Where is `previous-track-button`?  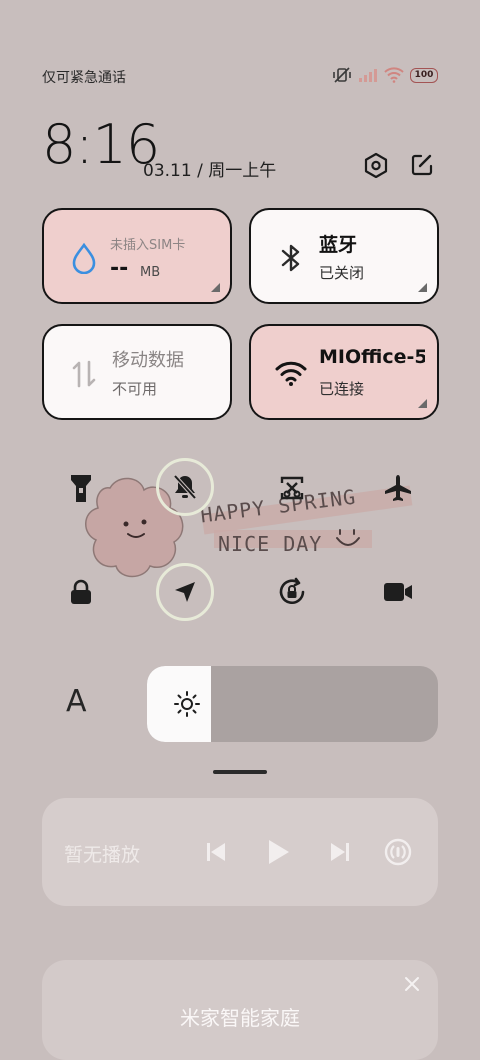 previous-track-button is located at coordinates (216, 852).